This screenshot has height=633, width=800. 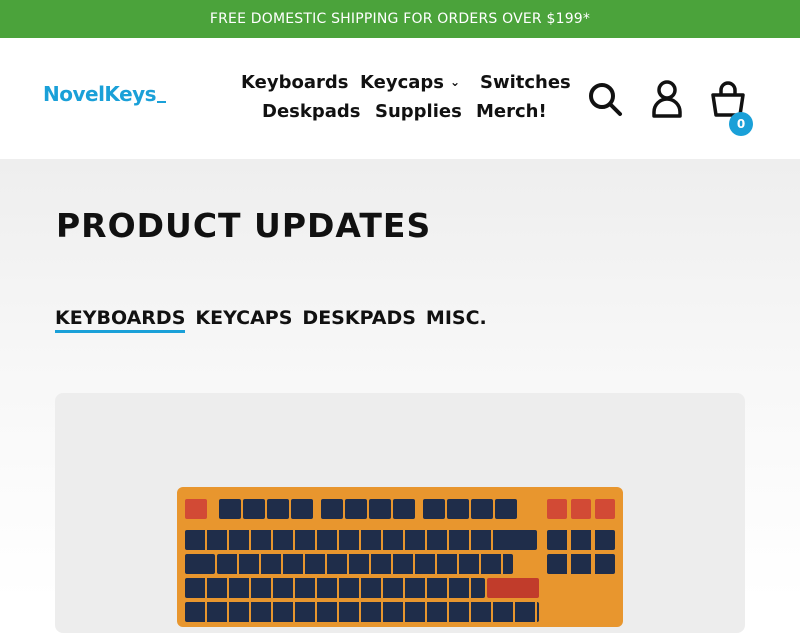 What do you see at coordinates (455, 82) in the screenshot?
I see `chevron-down-icon: ⌄` at bounding box center [455, 82].